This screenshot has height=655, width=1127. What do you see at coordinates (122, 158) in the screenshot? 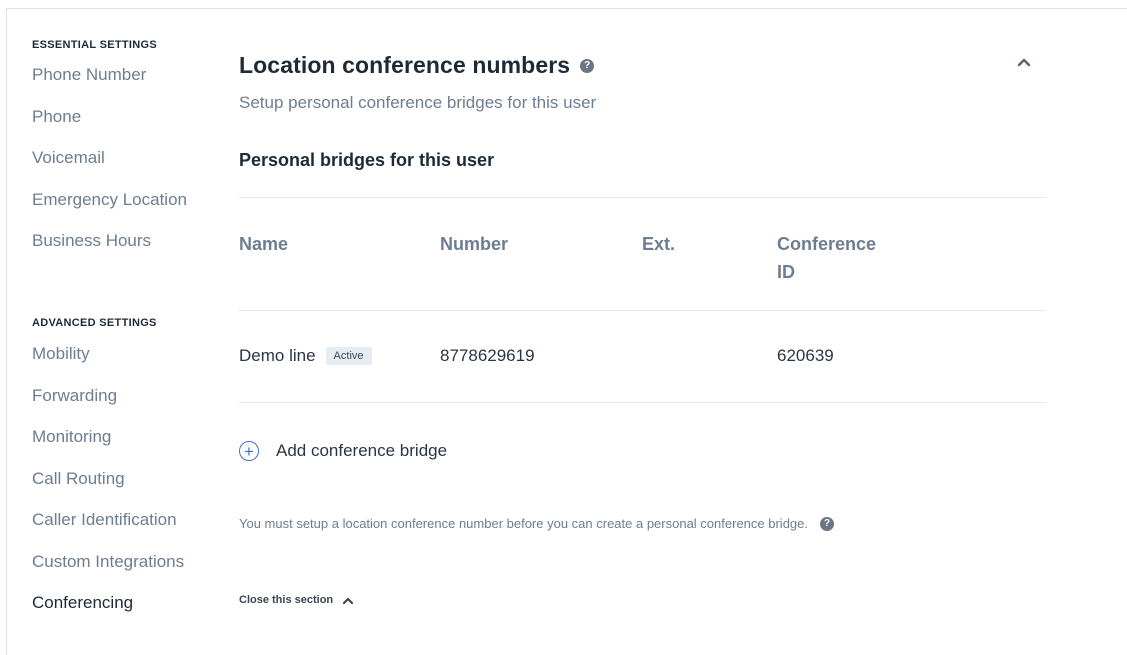
I see `sidebar-item-voicemail: Voicemail` at bounding box center [122, 158].